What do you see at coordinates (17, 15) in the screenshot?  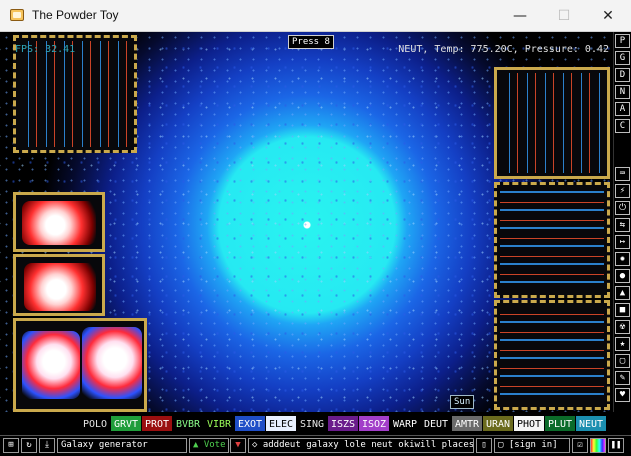 I see `powder-toy-app-icon` at bounding box center [17, 15].